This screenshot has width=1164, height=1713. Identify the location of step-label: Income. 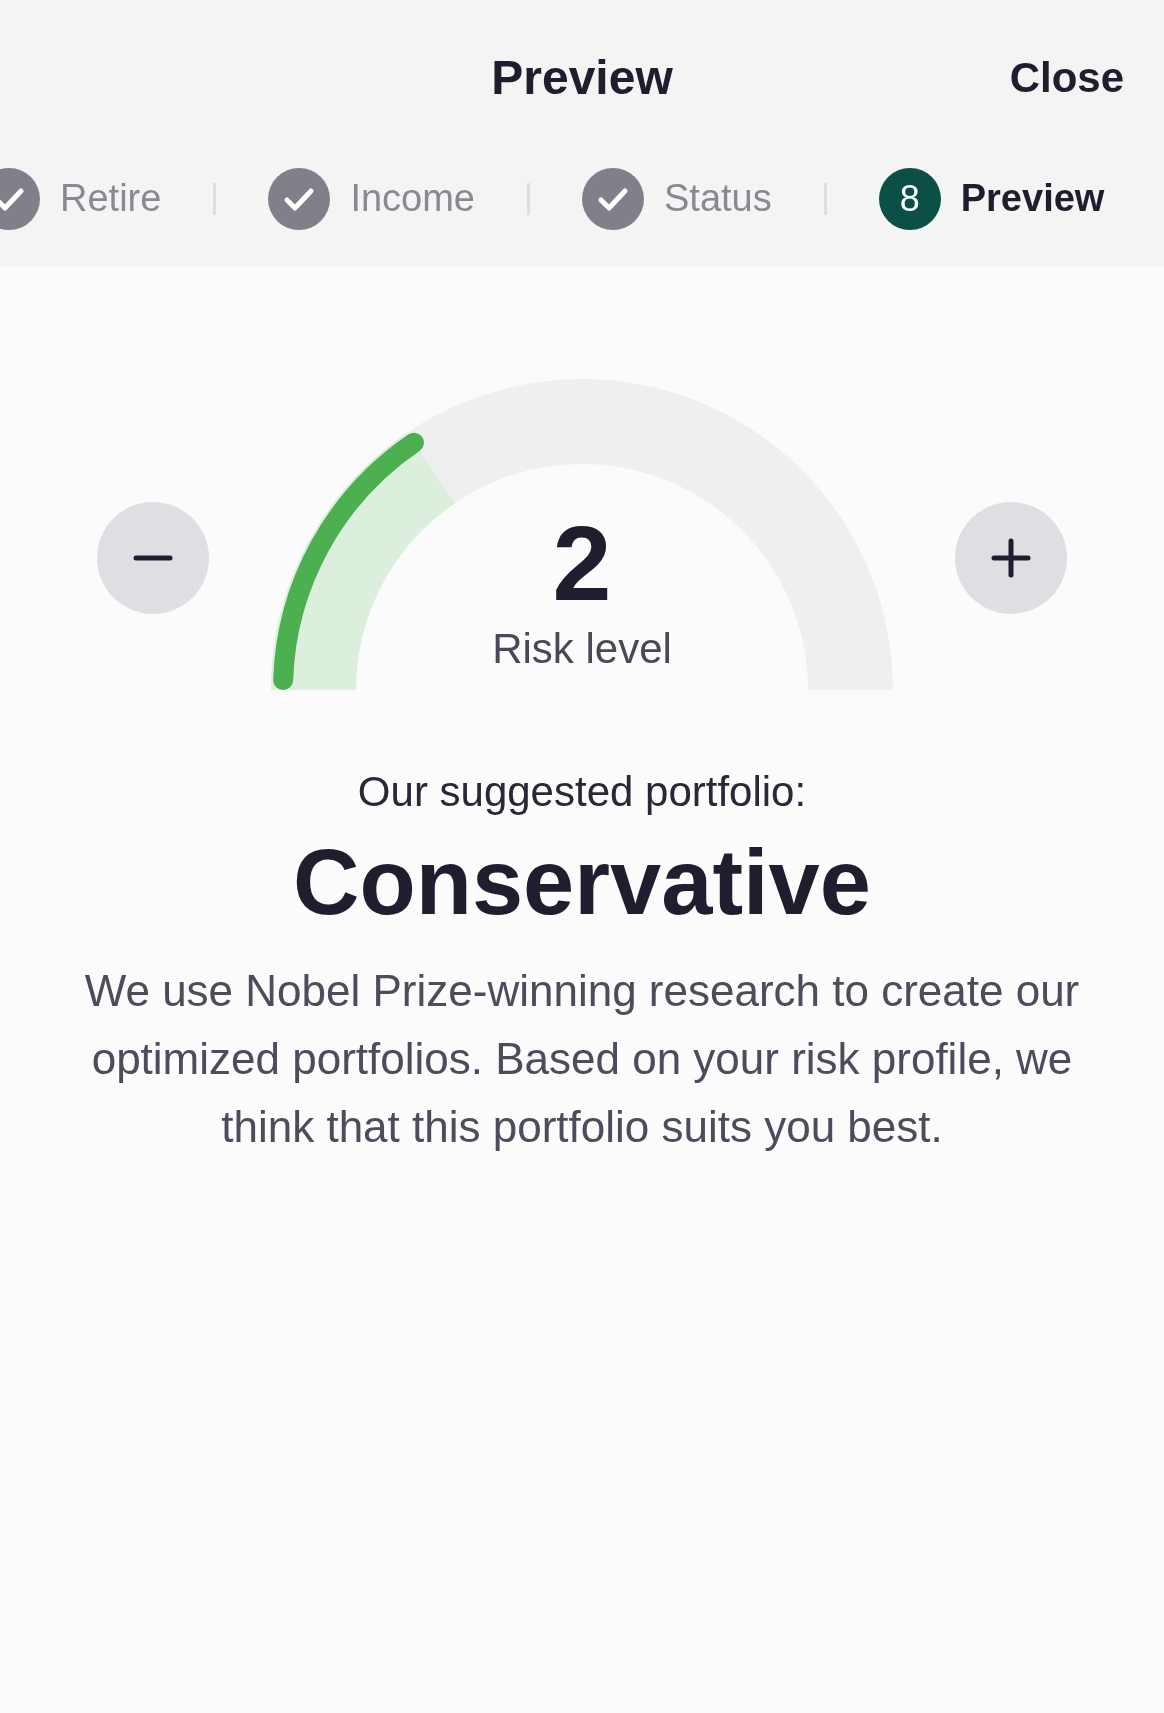
(412, 199).